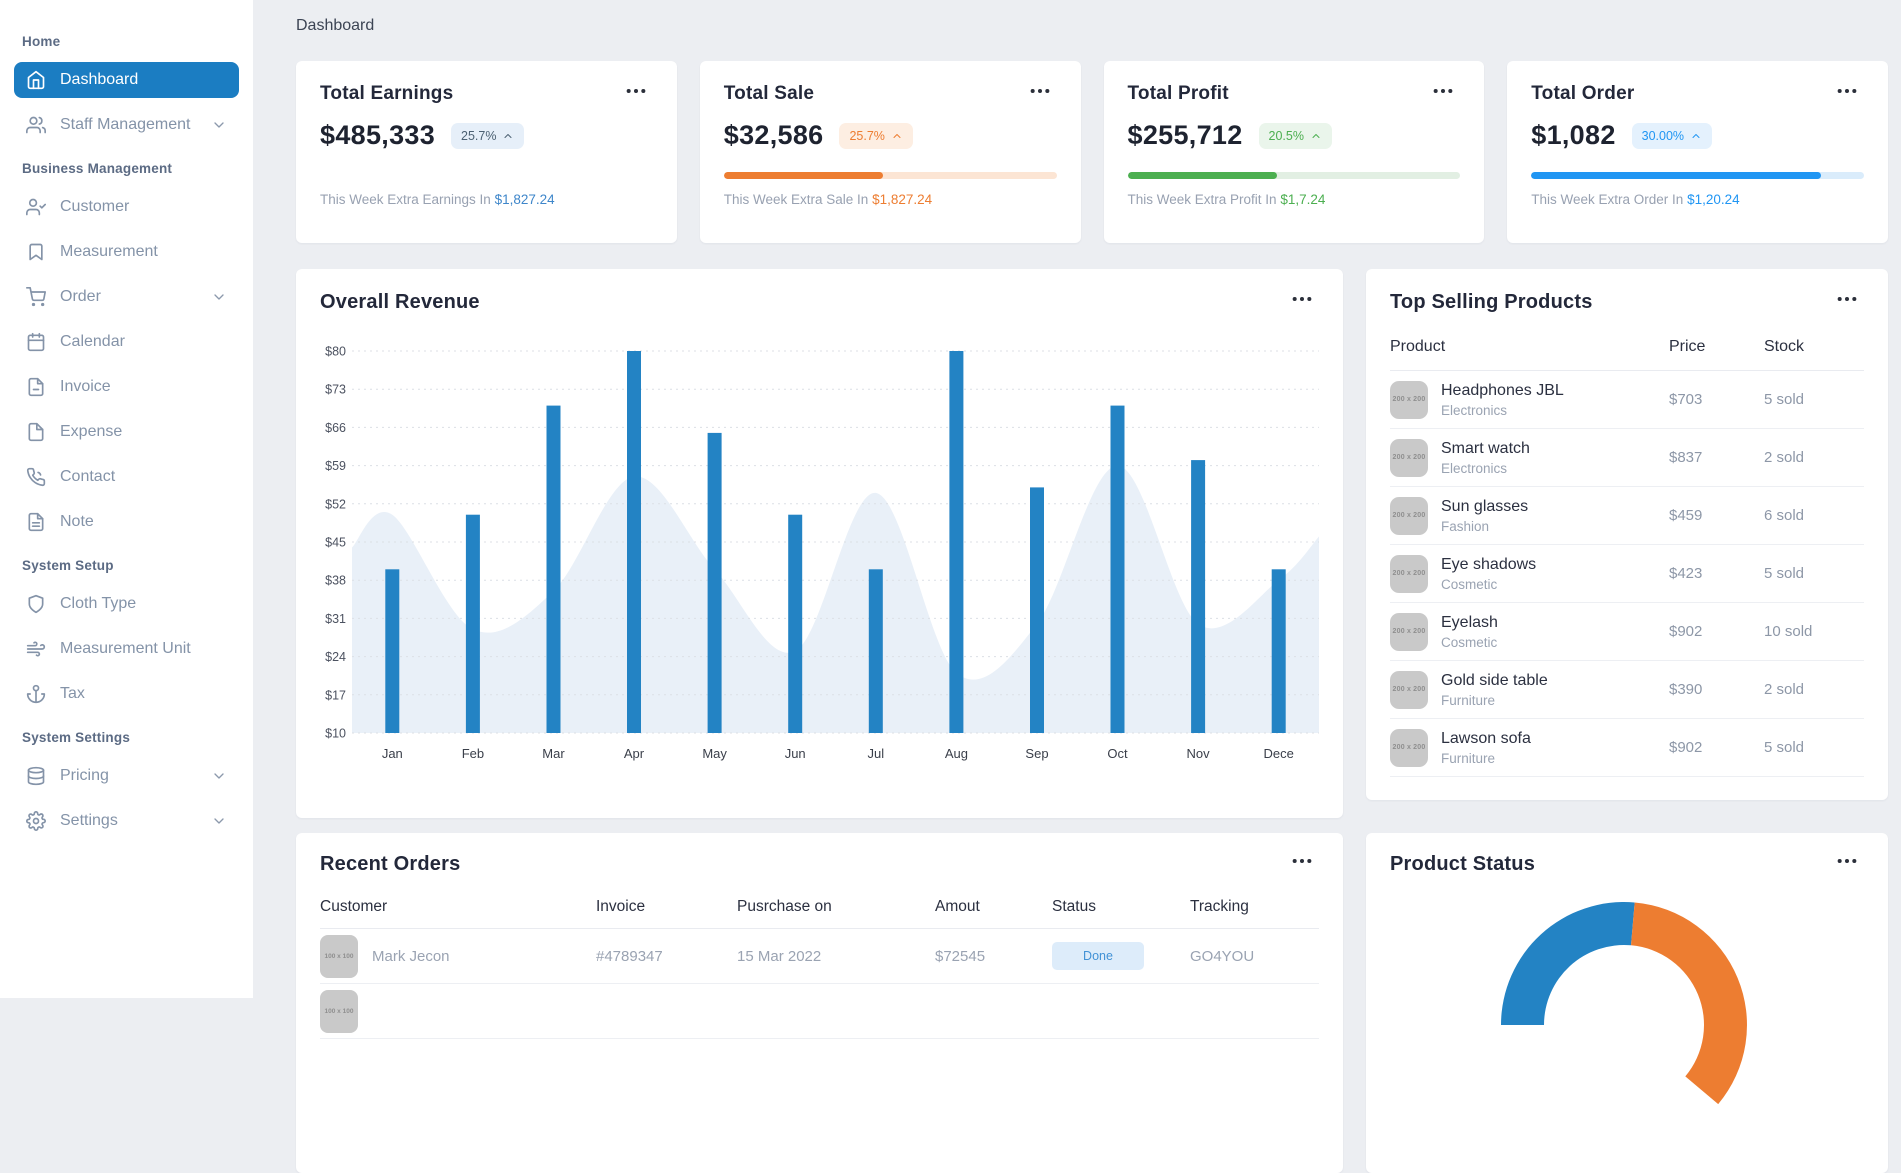 The width and height of the screenshot is (1901, 1173). What do you see at coordinates (126, 252) in the screenshot?
I see `sidebar-item-measurement: Measurement` at bounding box center [126, 252].